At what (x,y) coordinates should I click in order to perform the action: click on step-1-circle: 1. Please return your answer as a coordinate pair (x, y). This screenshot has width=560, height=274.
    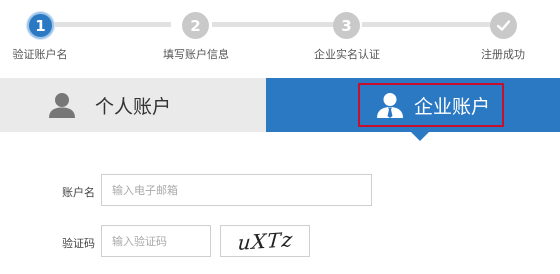
    Looking at the image, I should click on (40, 25).